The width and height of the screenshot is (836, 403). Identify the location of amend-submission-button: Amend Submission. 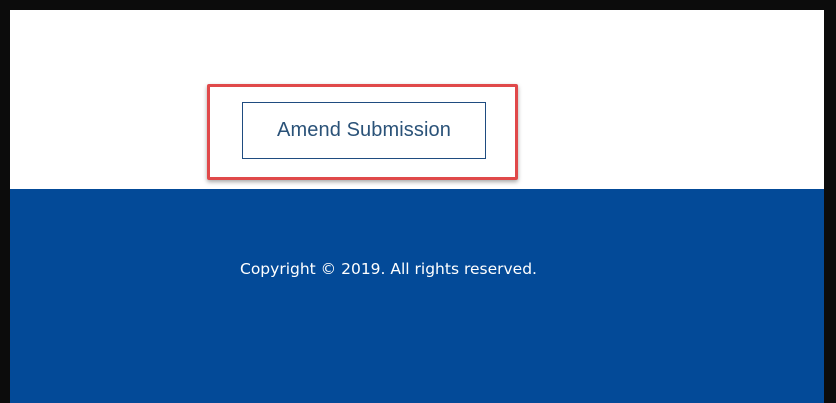
(364, 130).